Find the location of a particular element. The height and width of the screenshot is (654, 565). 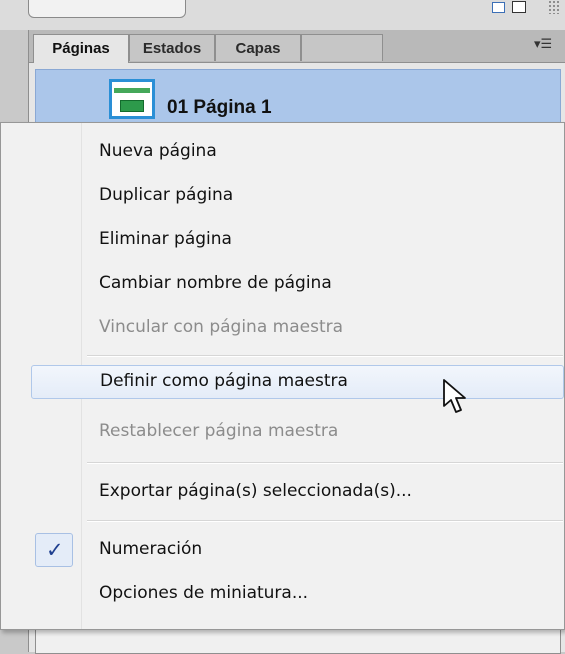

panel-tabstrip: Páginas Estados Capas ▾☰ is located at coordinates (297, 46).